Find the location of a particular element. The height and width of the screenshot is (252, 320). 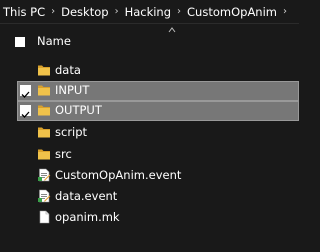

column-header: Name is located at coordinates (149, 43).